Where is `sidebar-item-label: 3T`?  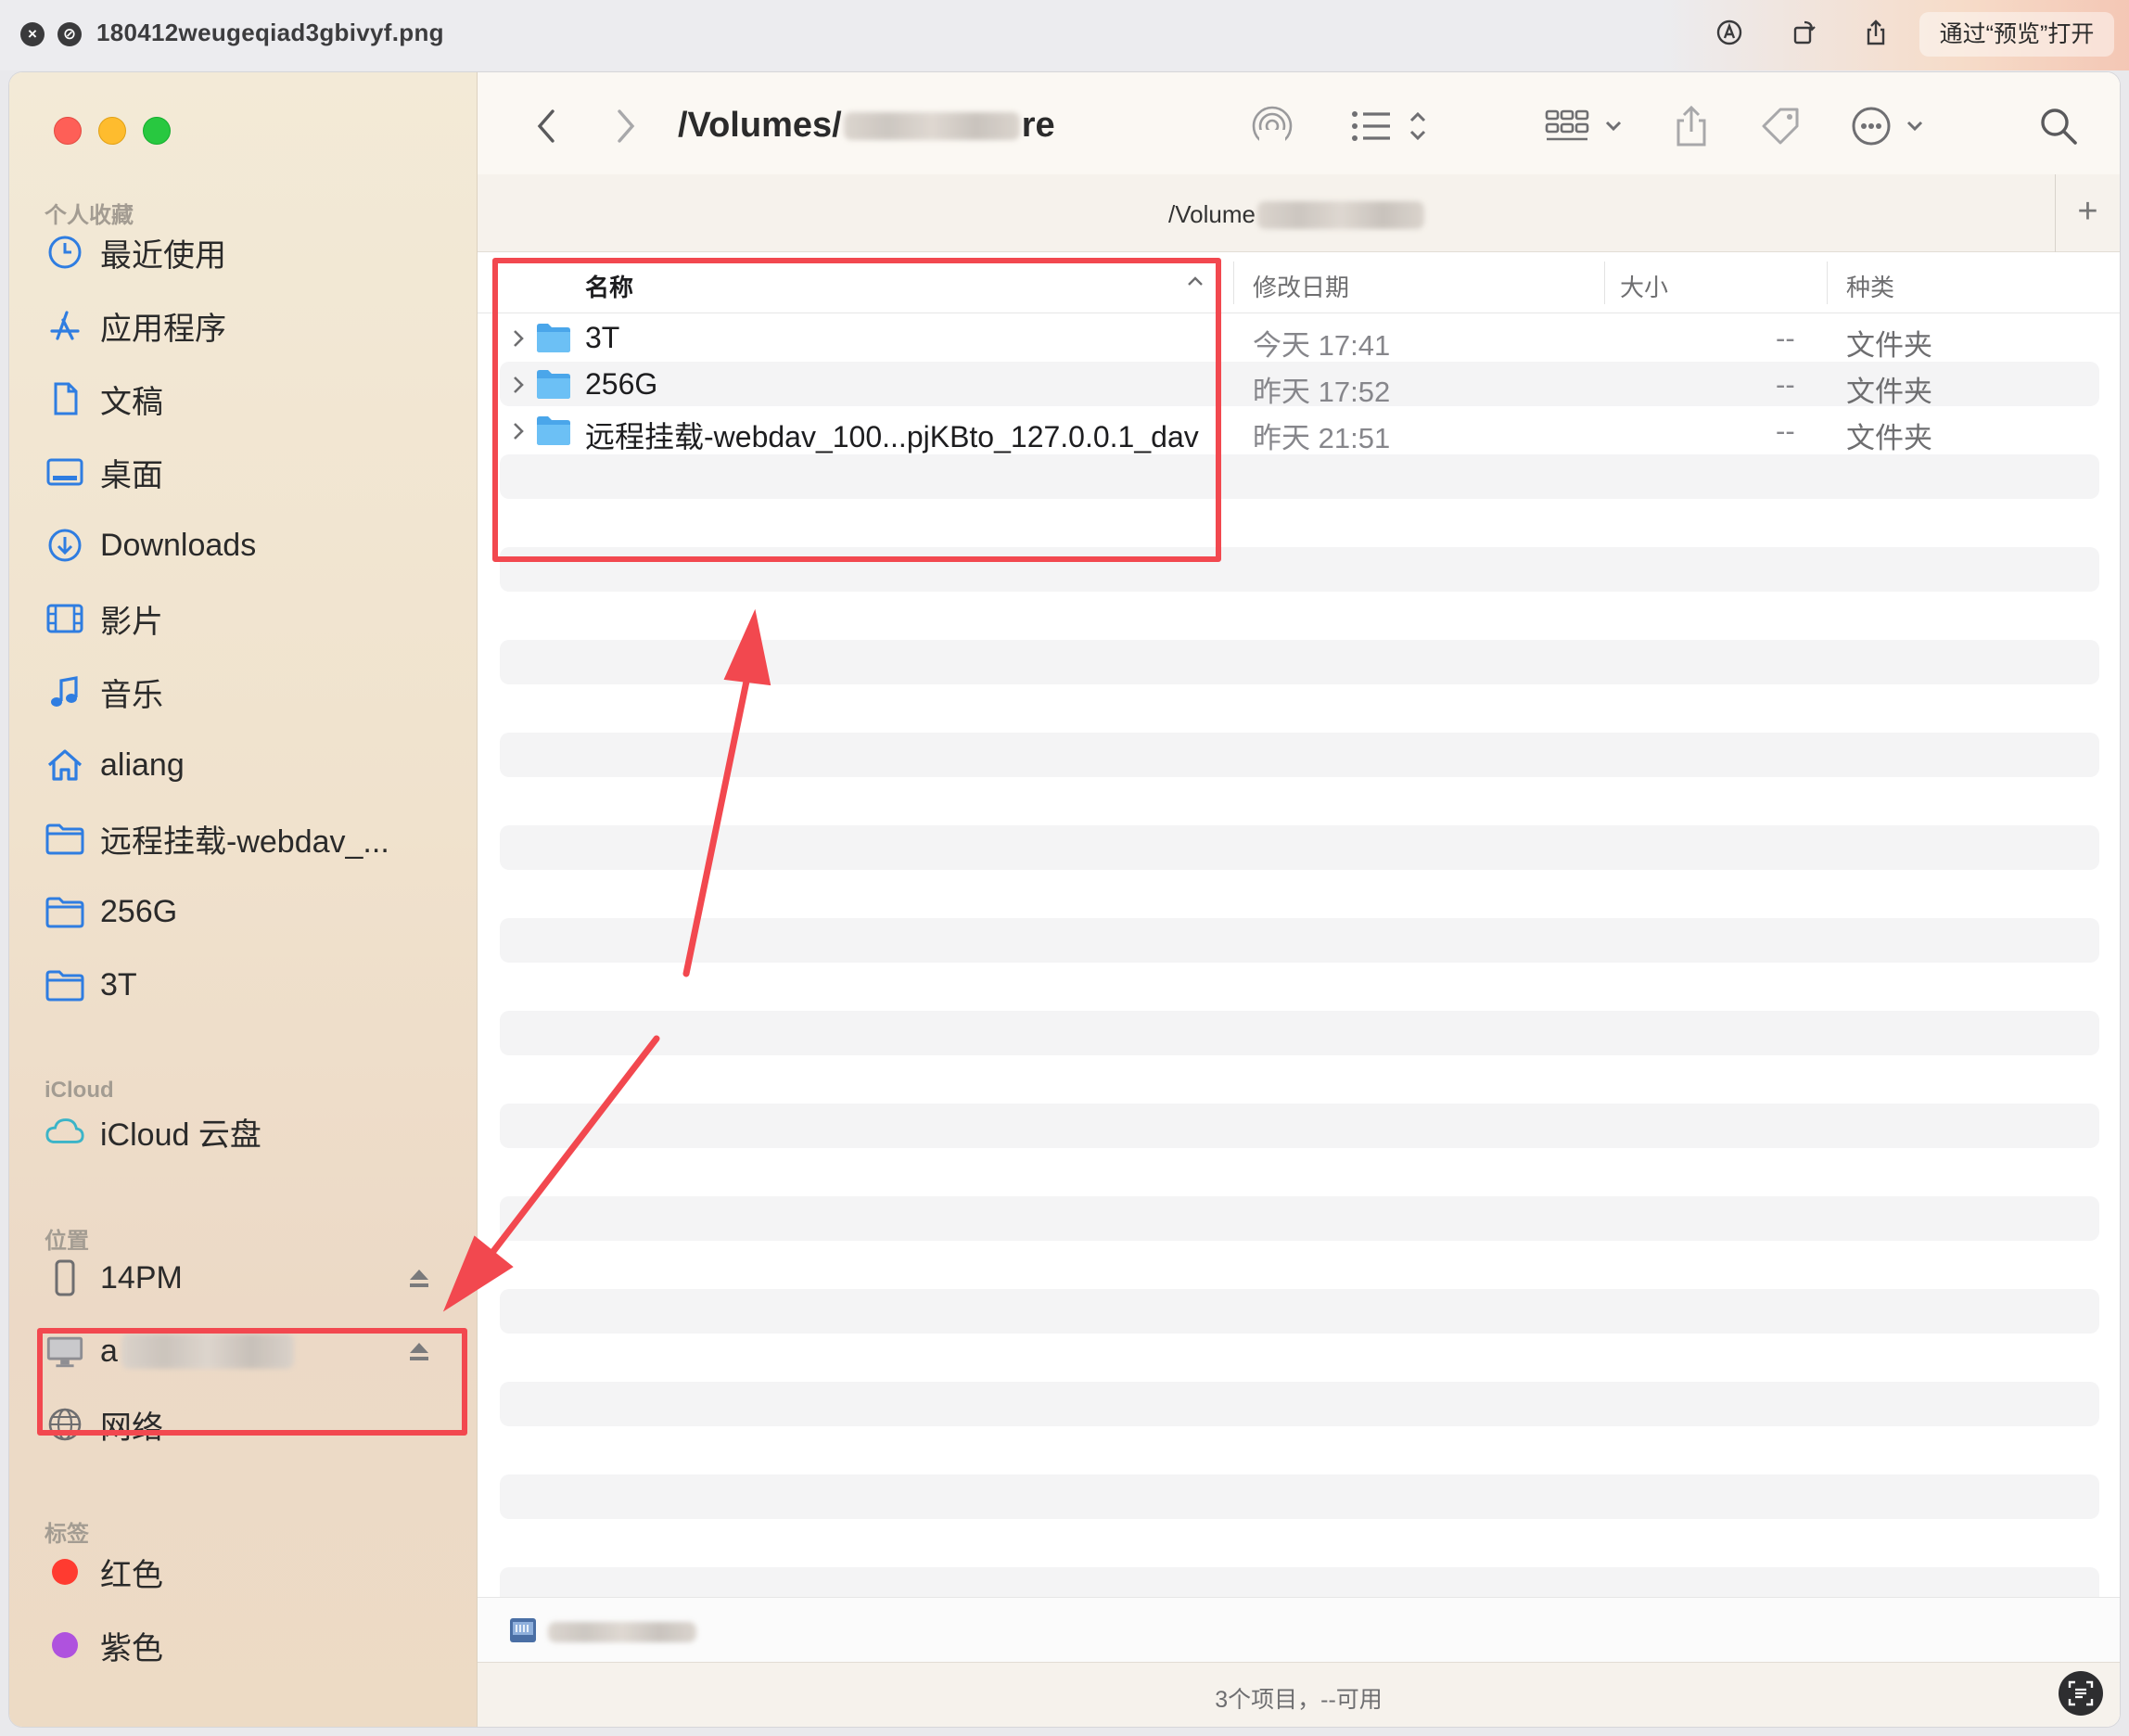
sidebar-item-label: 3T is located at coordinates (118, 984).